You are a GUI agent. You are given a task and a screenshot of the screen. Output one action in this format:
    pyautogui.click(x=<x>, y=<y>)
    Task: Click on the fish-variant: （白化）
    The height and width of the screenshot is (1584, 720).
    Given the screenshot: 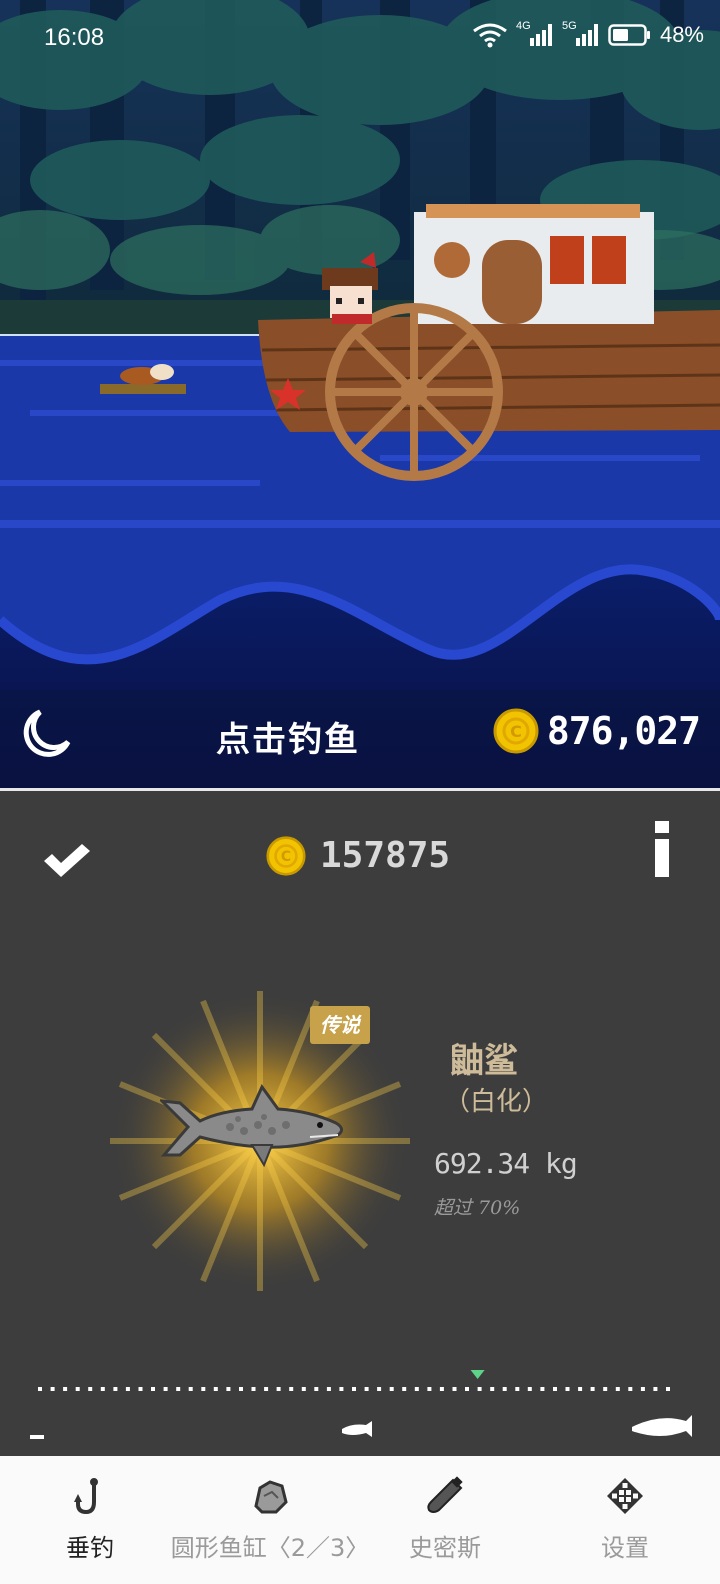 What is the action you would take?
    pyautogui.click(x=496, y=1102)
    